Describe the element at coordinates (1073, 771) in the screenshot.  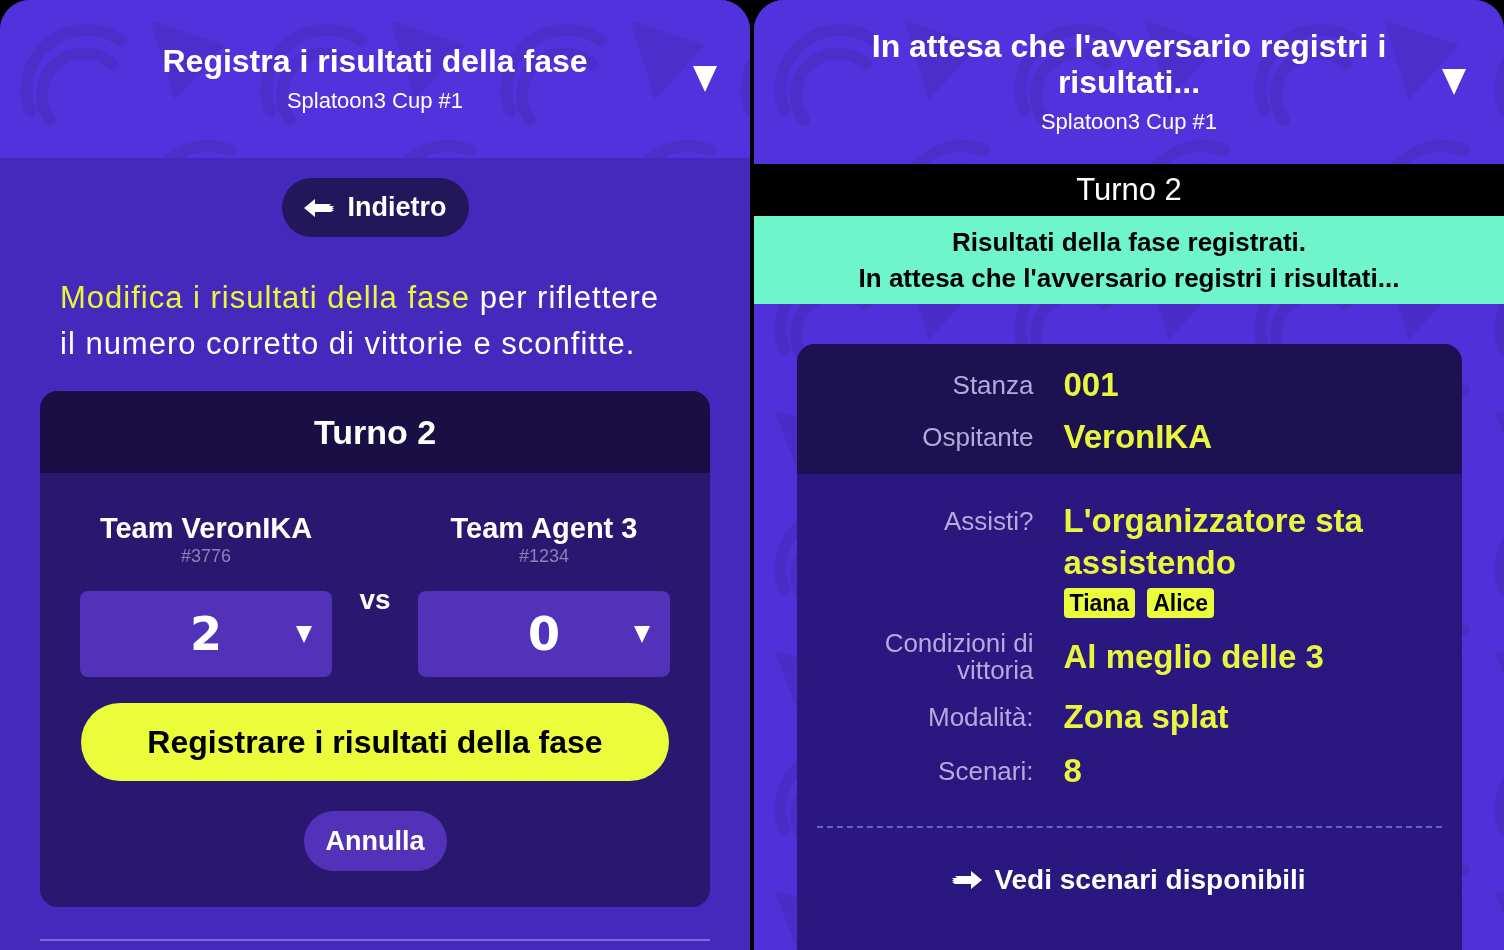
I see `info-value: 8` at that location.